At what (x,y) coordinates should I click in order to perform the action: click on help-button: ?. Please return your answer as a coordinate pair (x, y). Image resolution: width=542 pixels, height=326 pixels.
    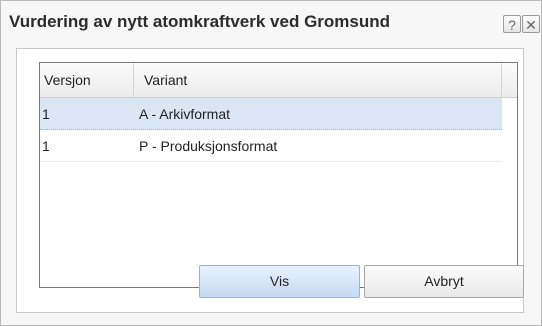
    Looking at the image, I should click on (512, 24).